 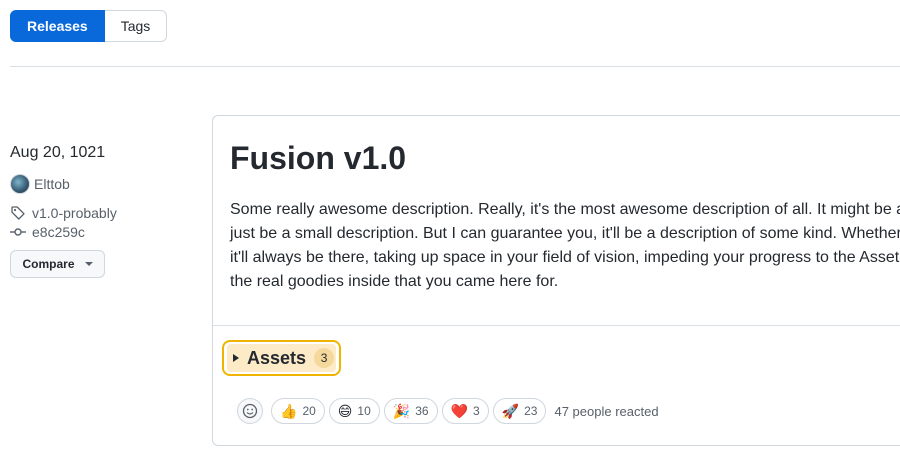 What do you see at coordinates (401, 411) in the screenshot?
I see `tada-icon: 🎉` at bounding box center [401, 411].